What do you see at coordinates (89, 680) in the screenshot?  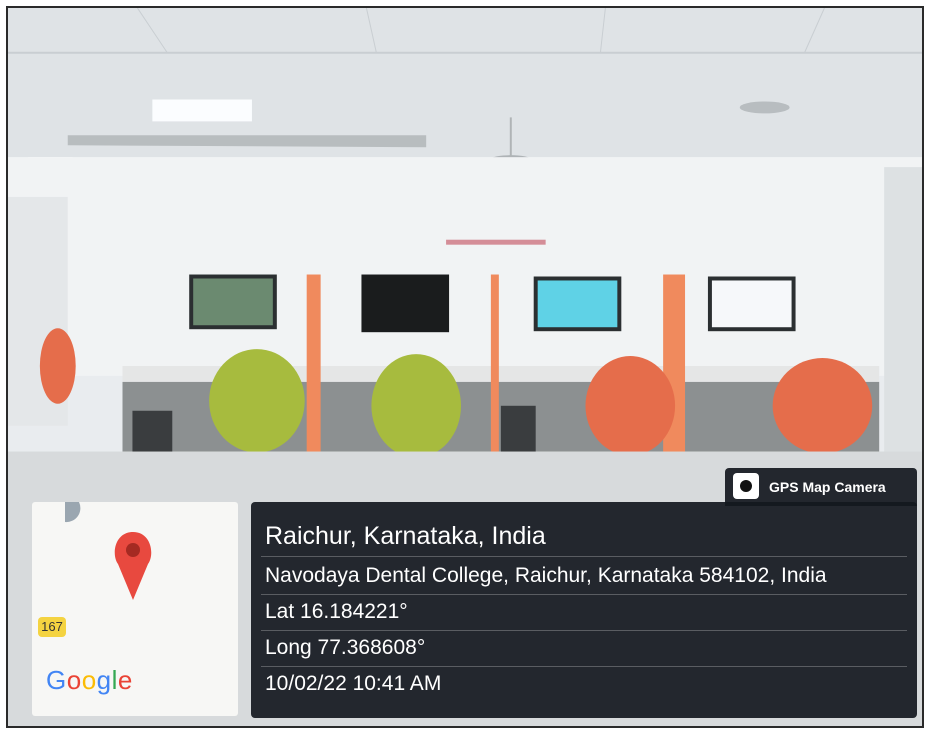 I see `google-logo: Google` at bounding box center [89, 680].